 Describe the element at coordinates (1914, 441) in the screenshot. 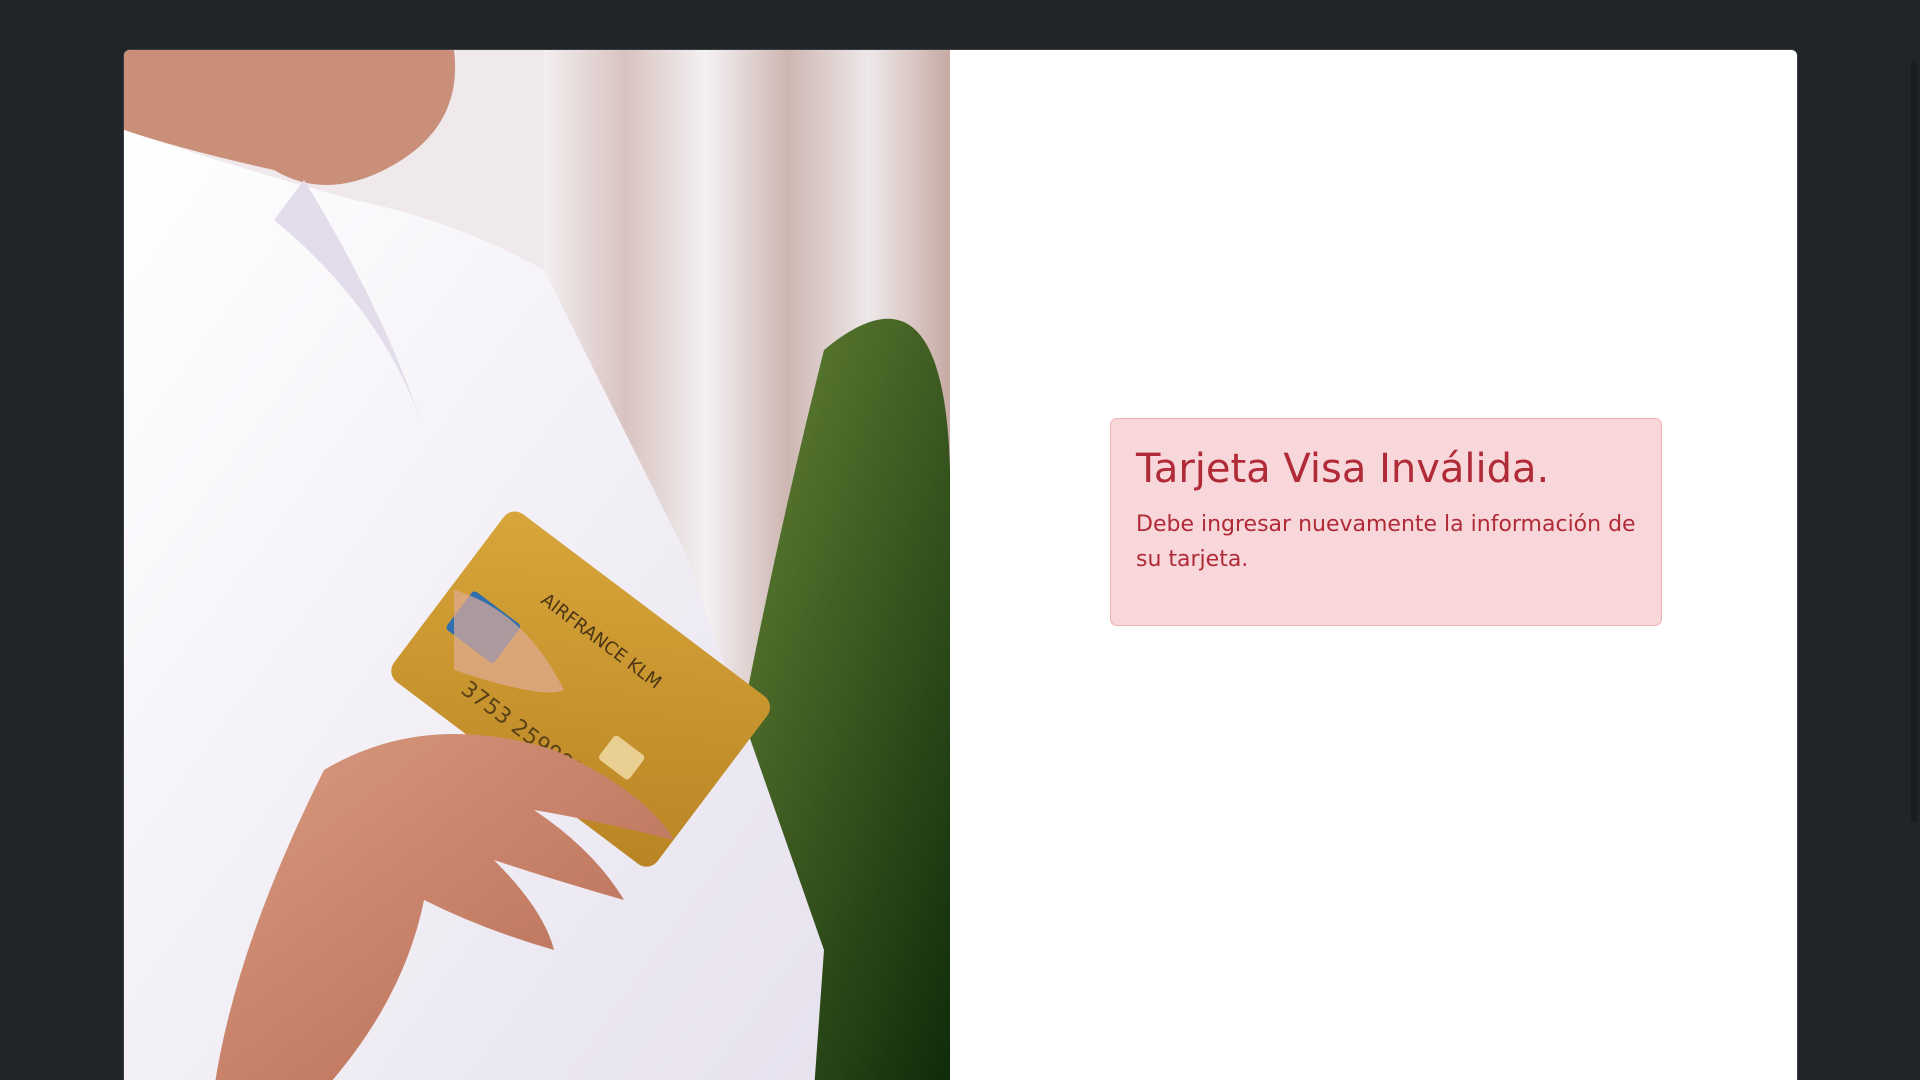

I see `scrollbar-thumb` at that location.